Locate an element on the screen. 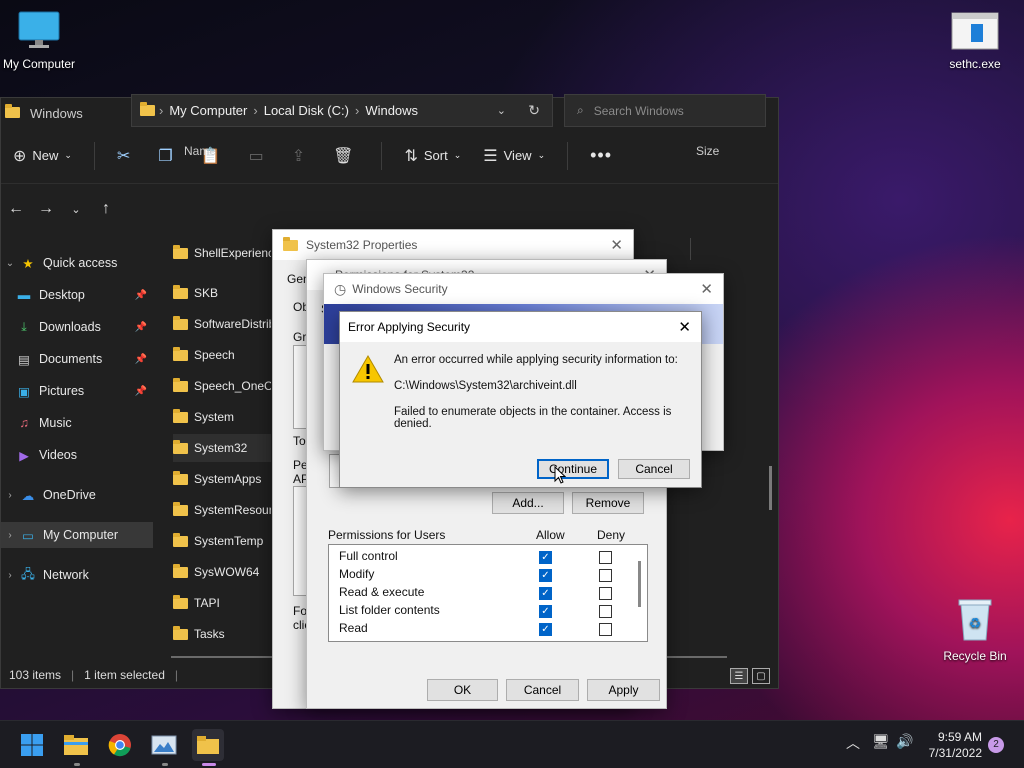  list-item: Tasks is located at coordinates (199, 634).